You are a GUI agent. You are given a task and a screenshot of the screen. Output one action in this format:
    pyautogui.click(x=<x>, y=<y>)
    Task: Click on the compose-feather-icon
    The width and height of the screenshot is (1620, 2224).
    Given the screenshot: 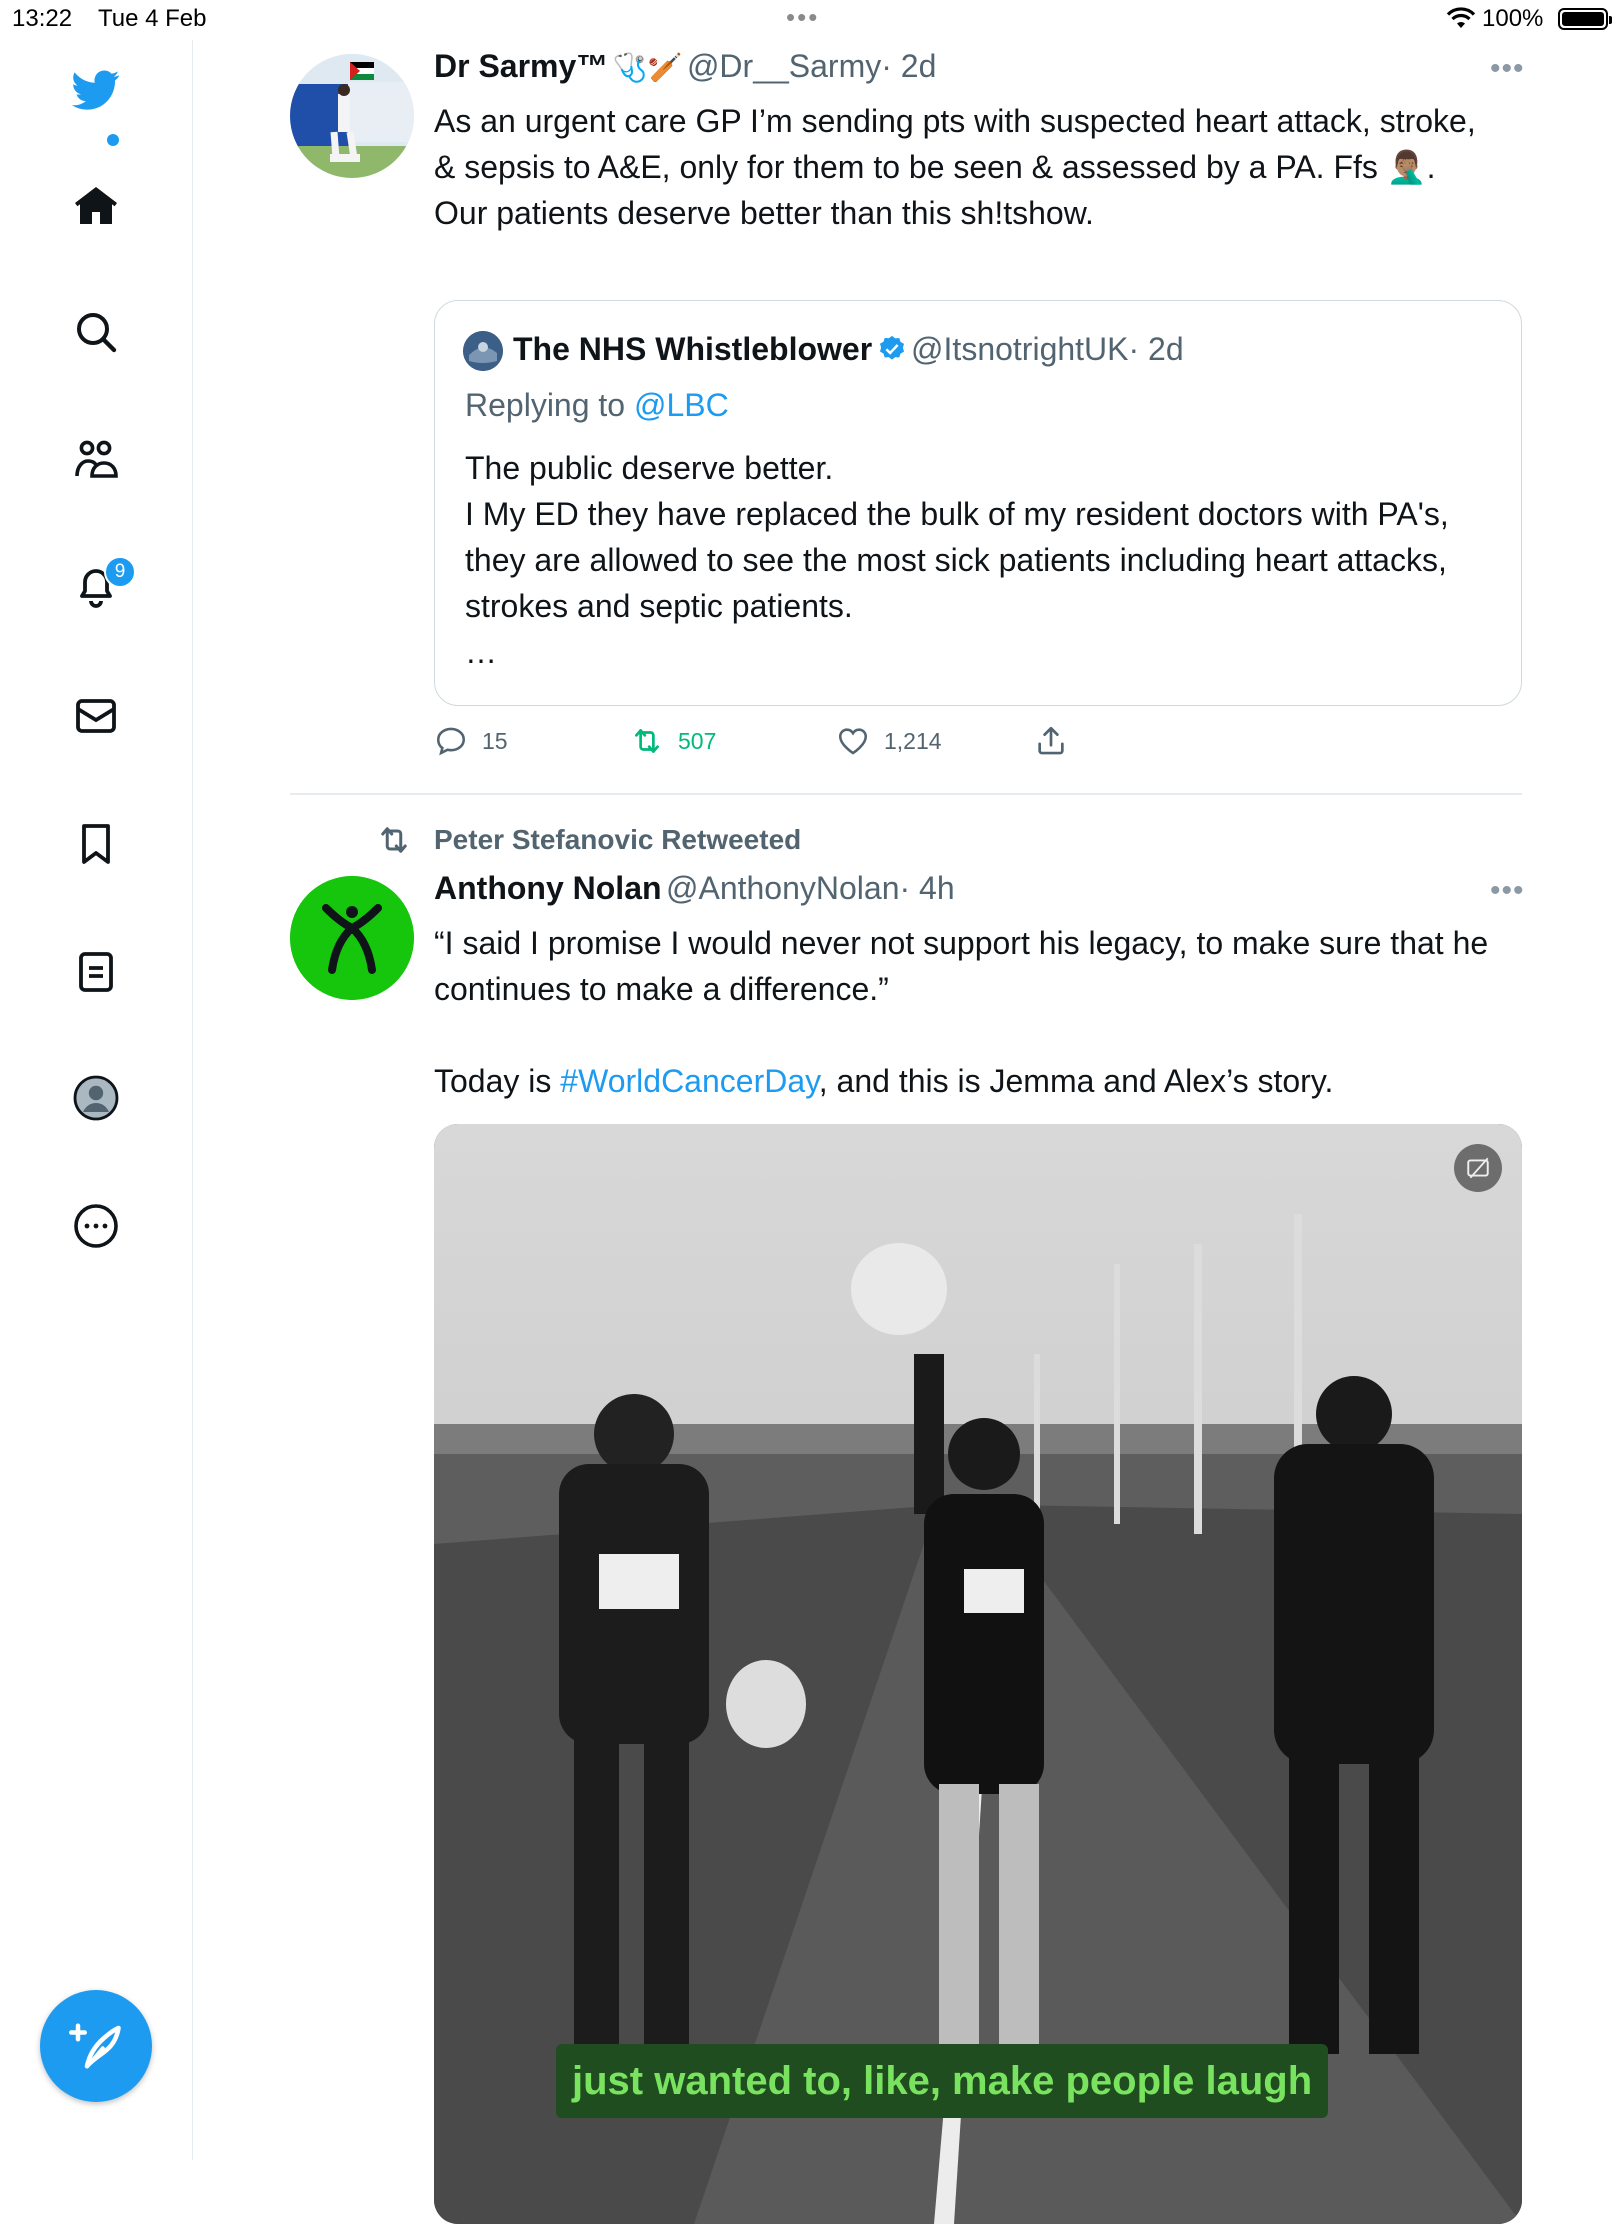 What is the action you would take?
    pyautogui.click(x=95, y=2046)
    